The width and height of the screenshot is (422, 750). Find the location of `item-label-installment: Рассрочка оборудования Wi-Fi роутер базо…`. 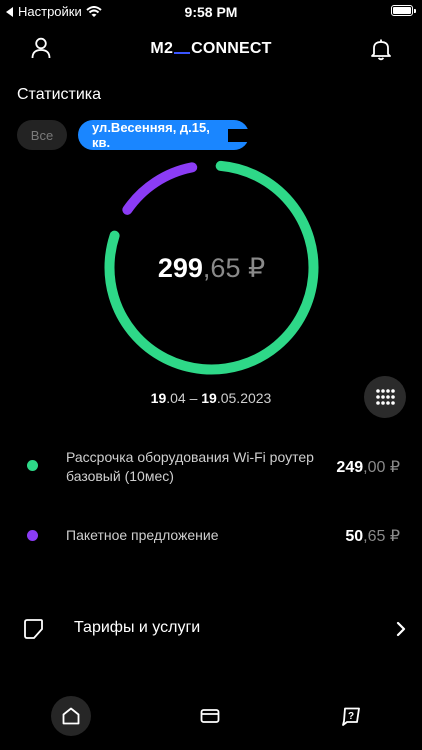

item-label-installment: Рассрочка оборудования Wi-Fi роутер базо… is located at coordinates (190, 466).